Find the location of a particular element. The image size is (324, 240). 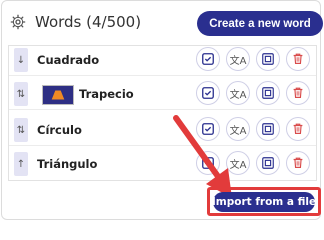

word-label: Círculo is located at coordinates (59, 130).